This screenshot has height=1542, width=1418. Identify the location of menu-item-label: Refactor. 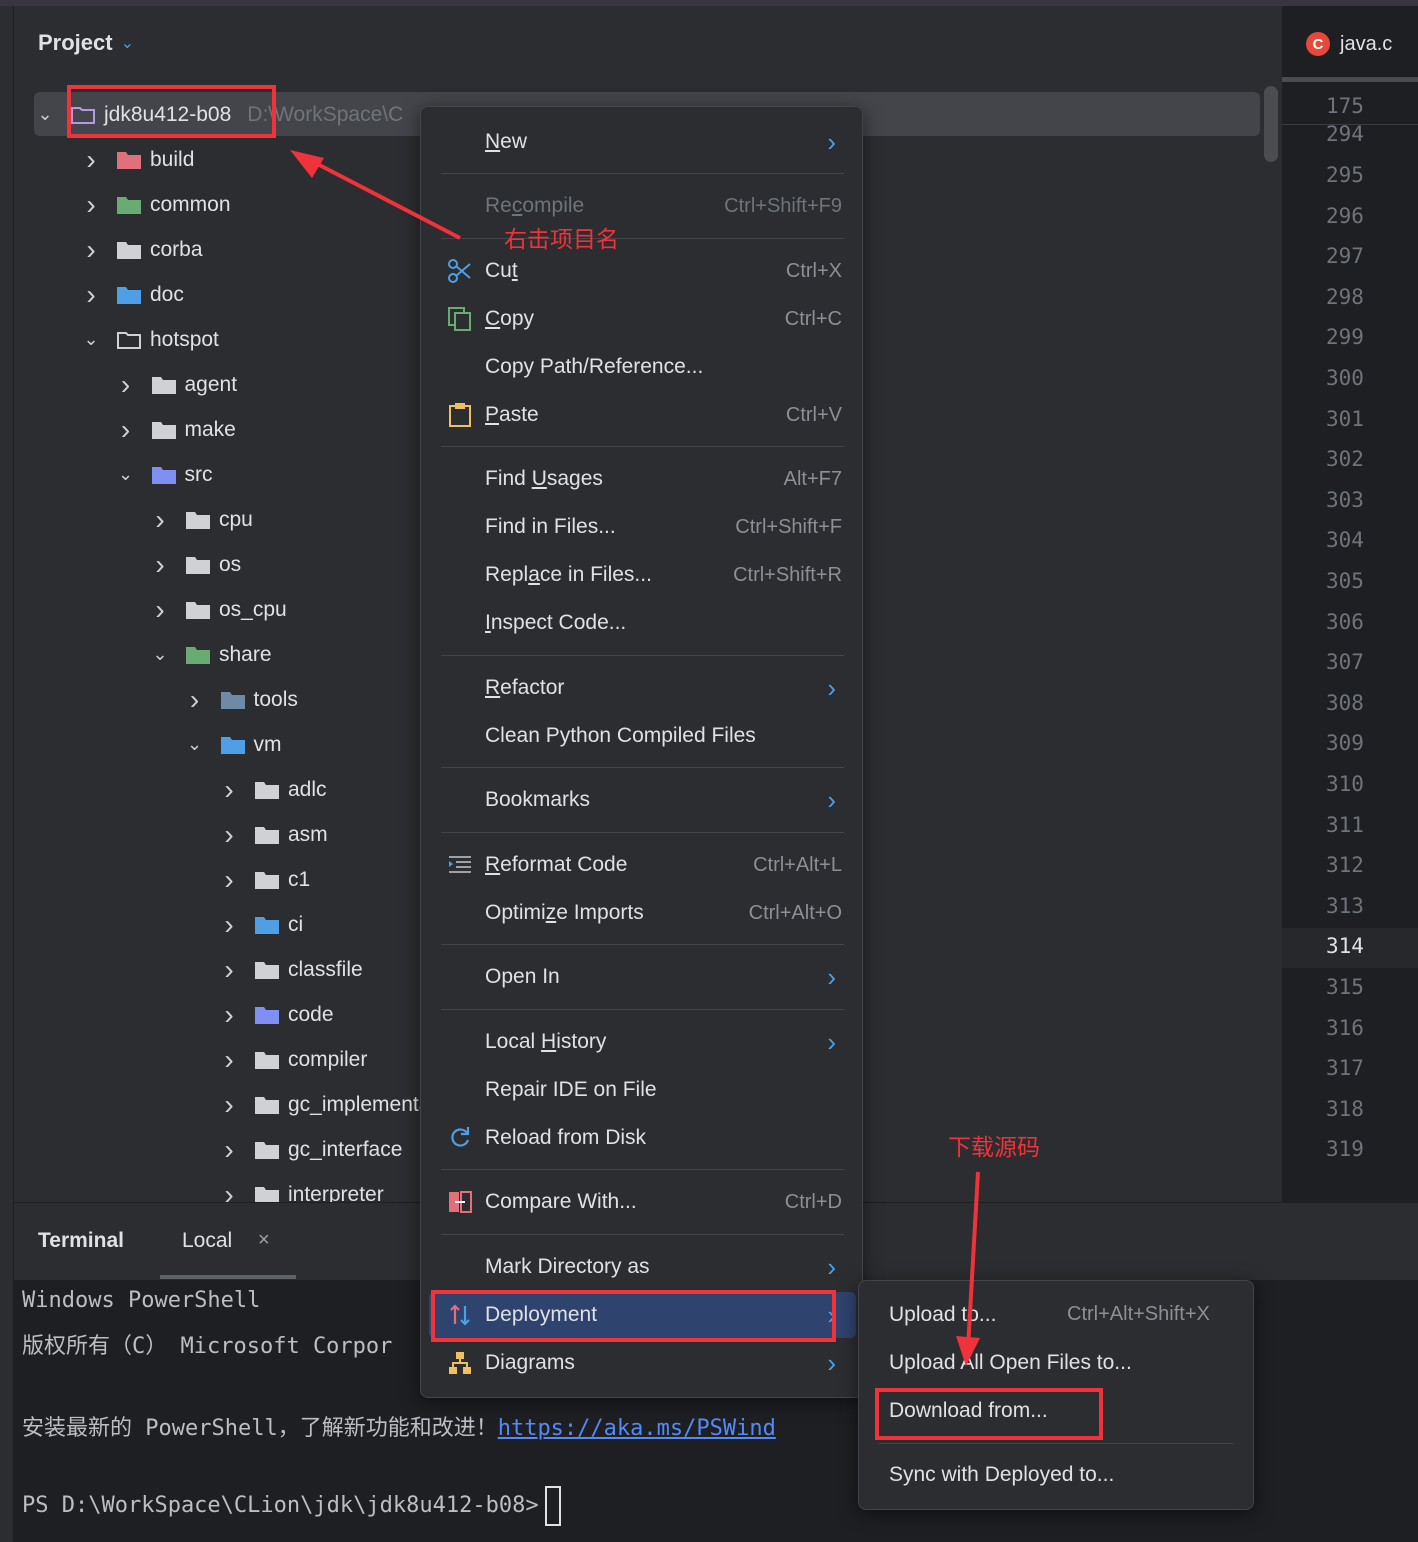
(525, 687).